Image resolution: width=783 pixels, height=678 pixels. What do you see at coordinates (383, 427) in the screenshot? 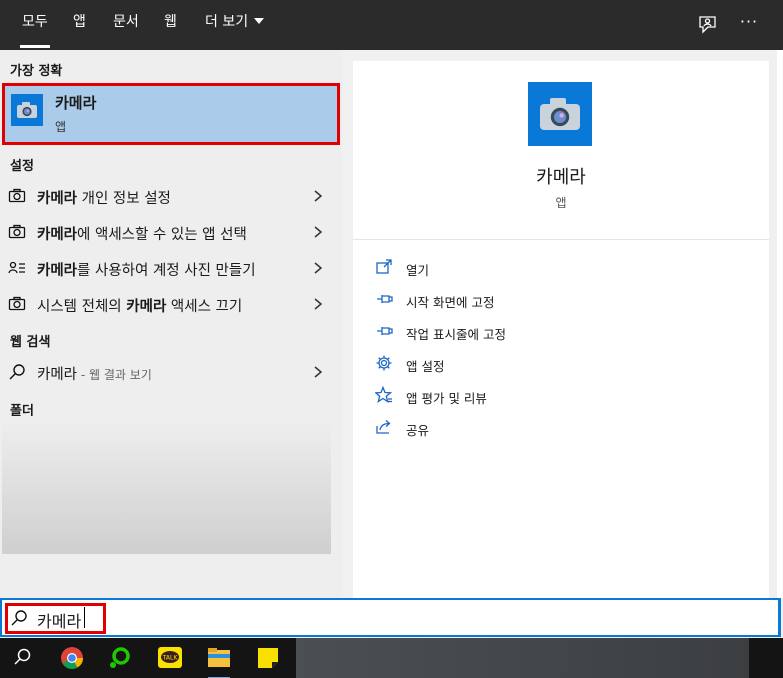
I see `share-icon` at bounding box center [383, 427].